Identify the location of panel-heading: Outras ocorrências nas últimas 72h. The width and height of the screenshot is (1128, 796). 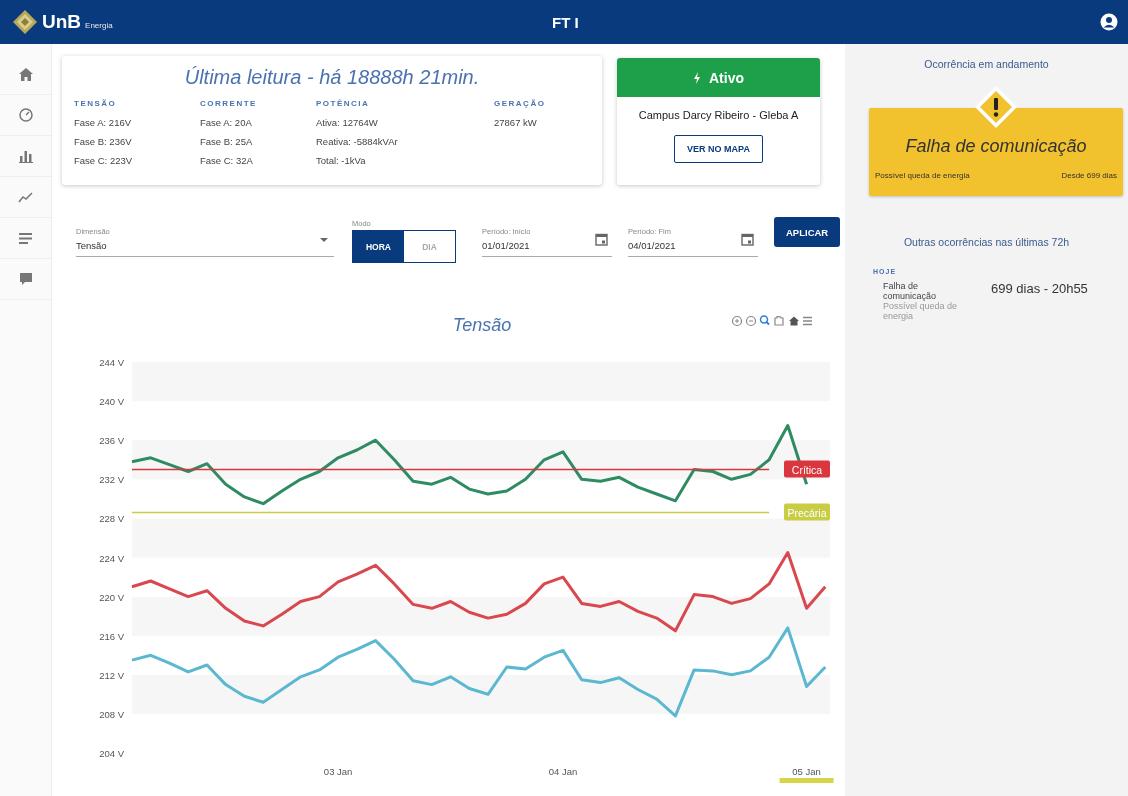
(986, 242).